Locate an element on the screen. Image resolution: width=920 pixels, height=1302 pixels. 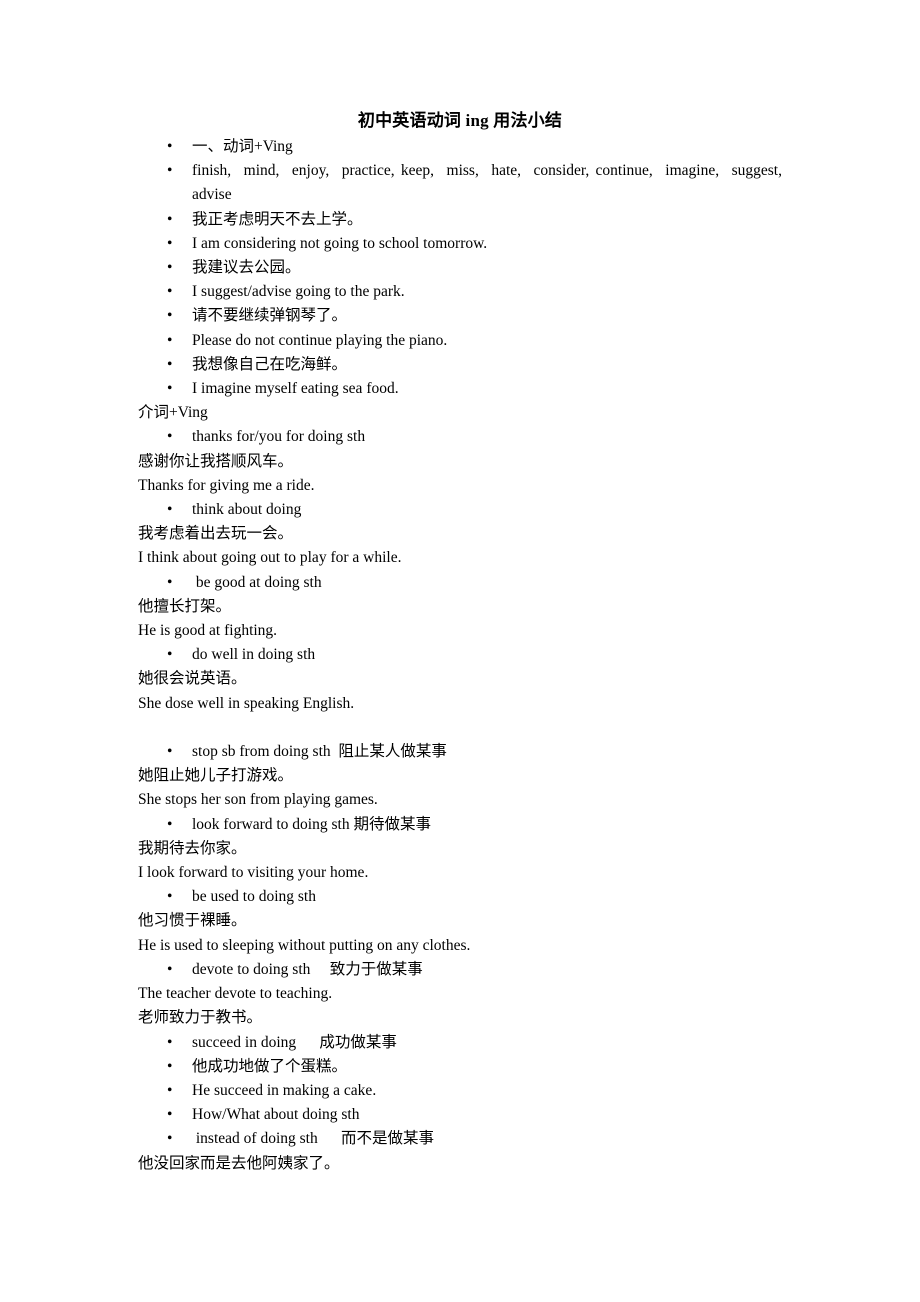
document-line: • 我建议去公园。 is located at coordinates (460, 268).